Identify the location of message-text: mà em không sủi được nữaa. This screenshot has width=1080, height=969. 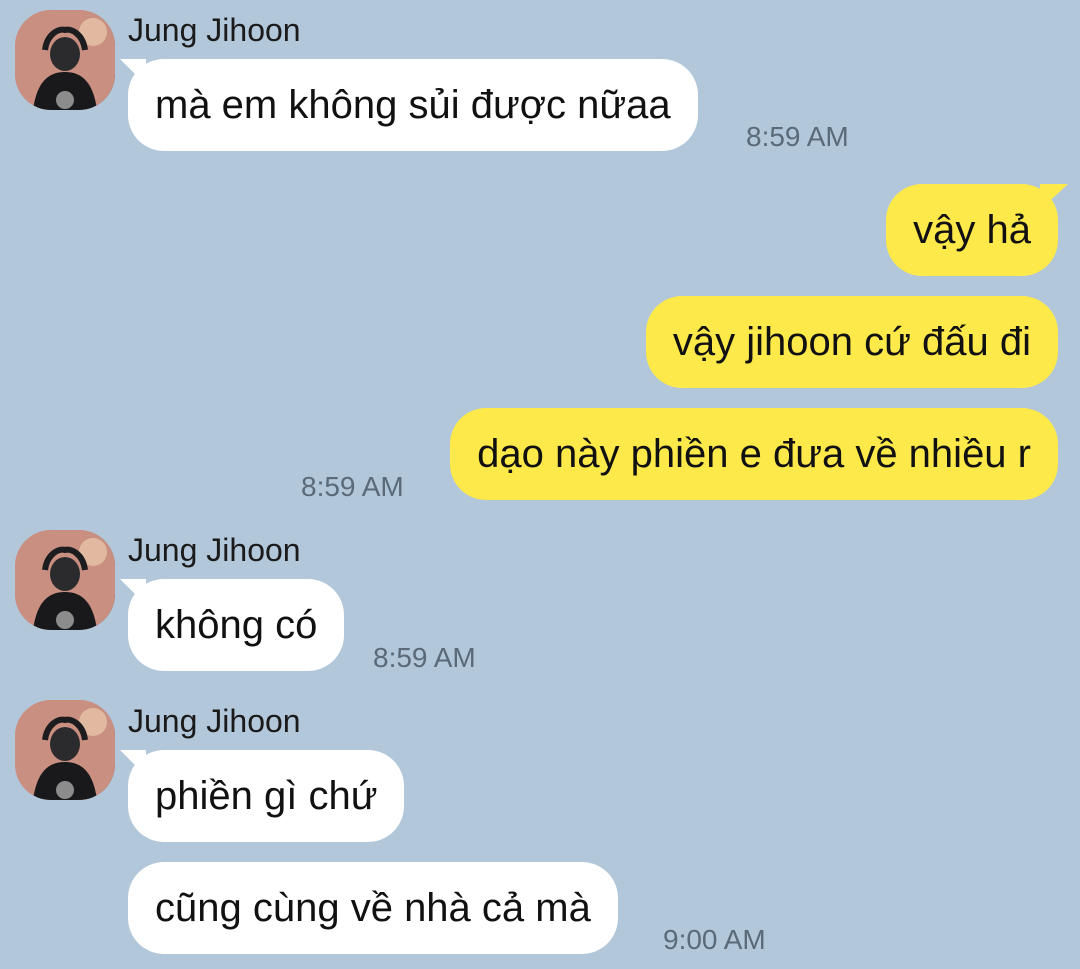
(413, 105).